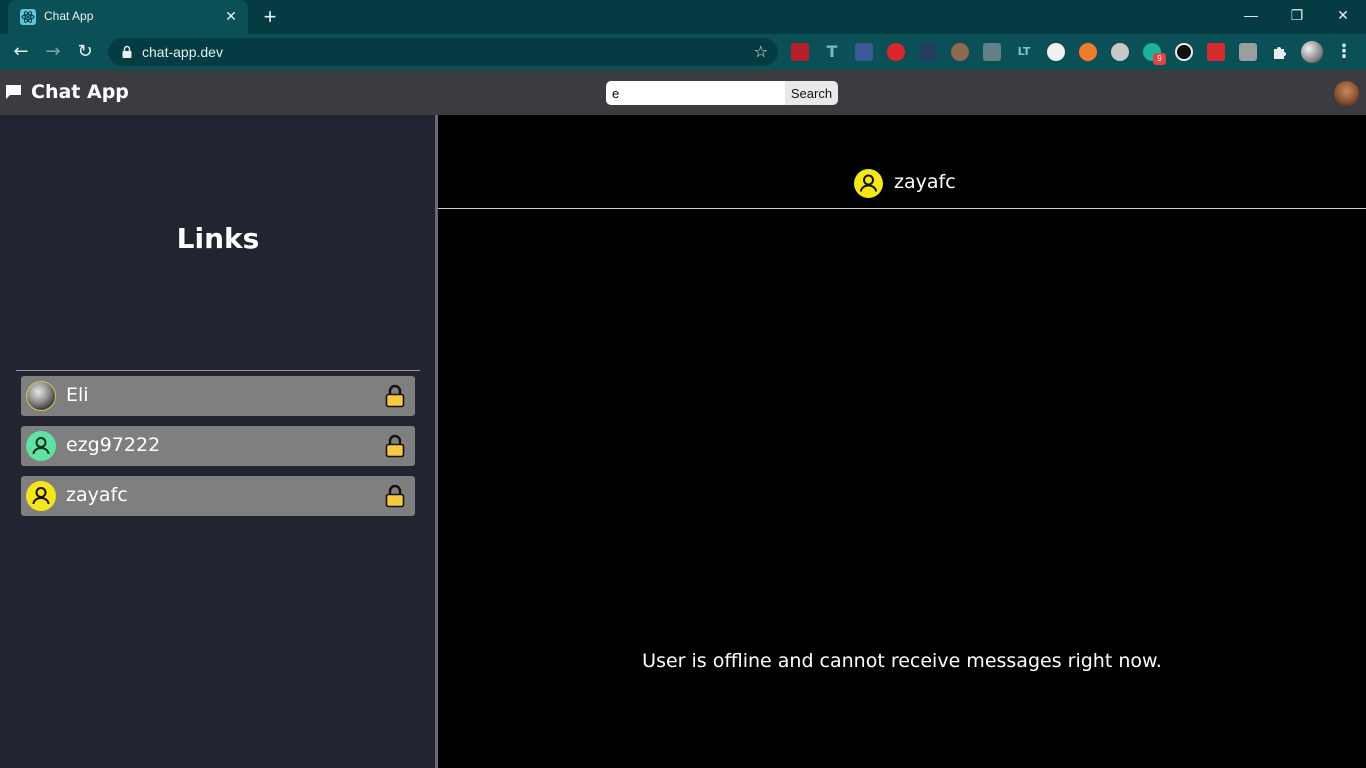  Describe the element at coordinates (182, 52) in the screenshot. I see `url-text: chat-app.dev` at that location.